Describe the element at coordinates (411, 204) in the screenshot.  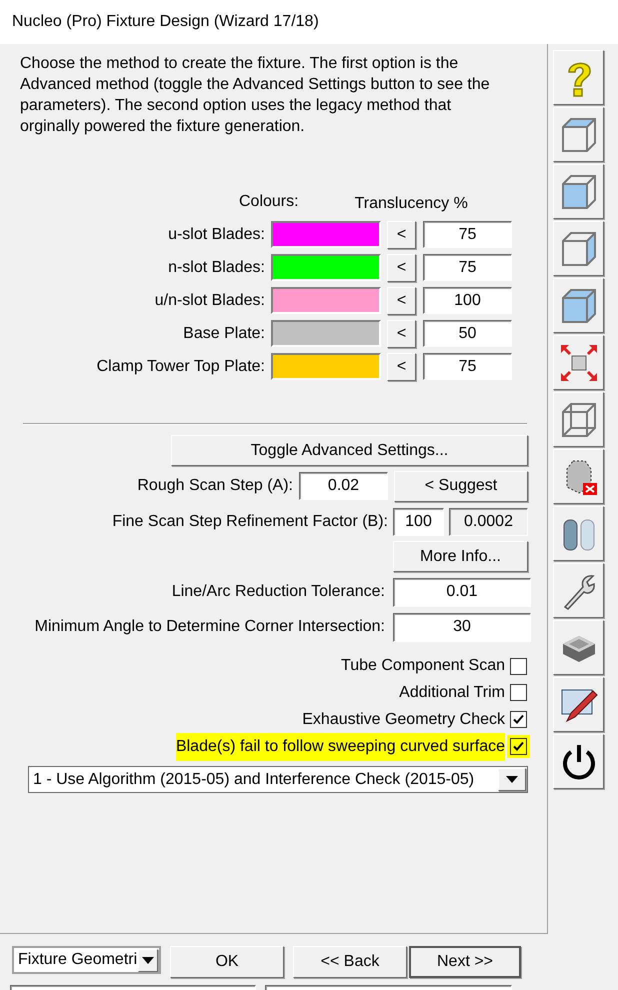
I see `column-heading: Translucency %` at that location.